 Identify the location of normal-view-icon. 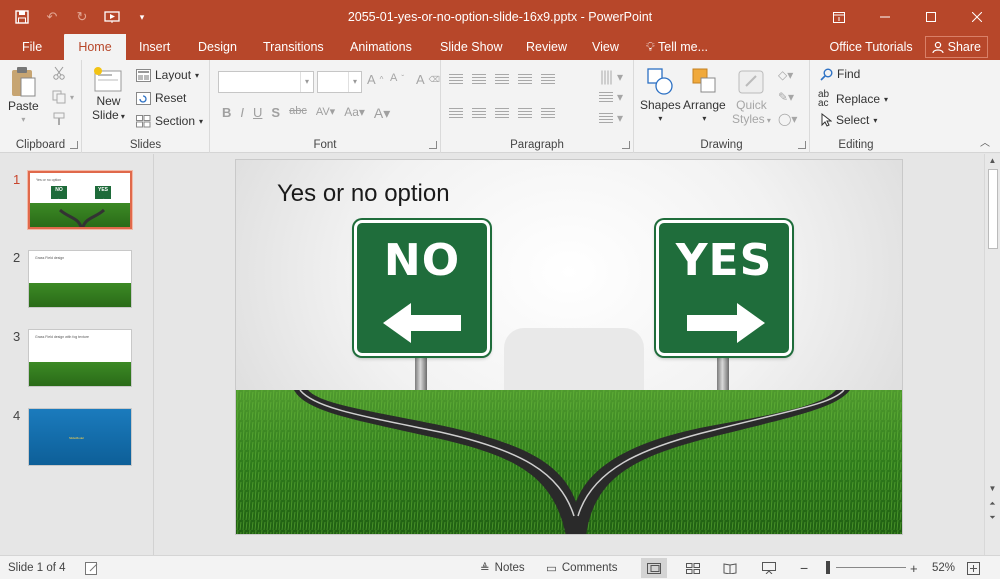
(654, 568).